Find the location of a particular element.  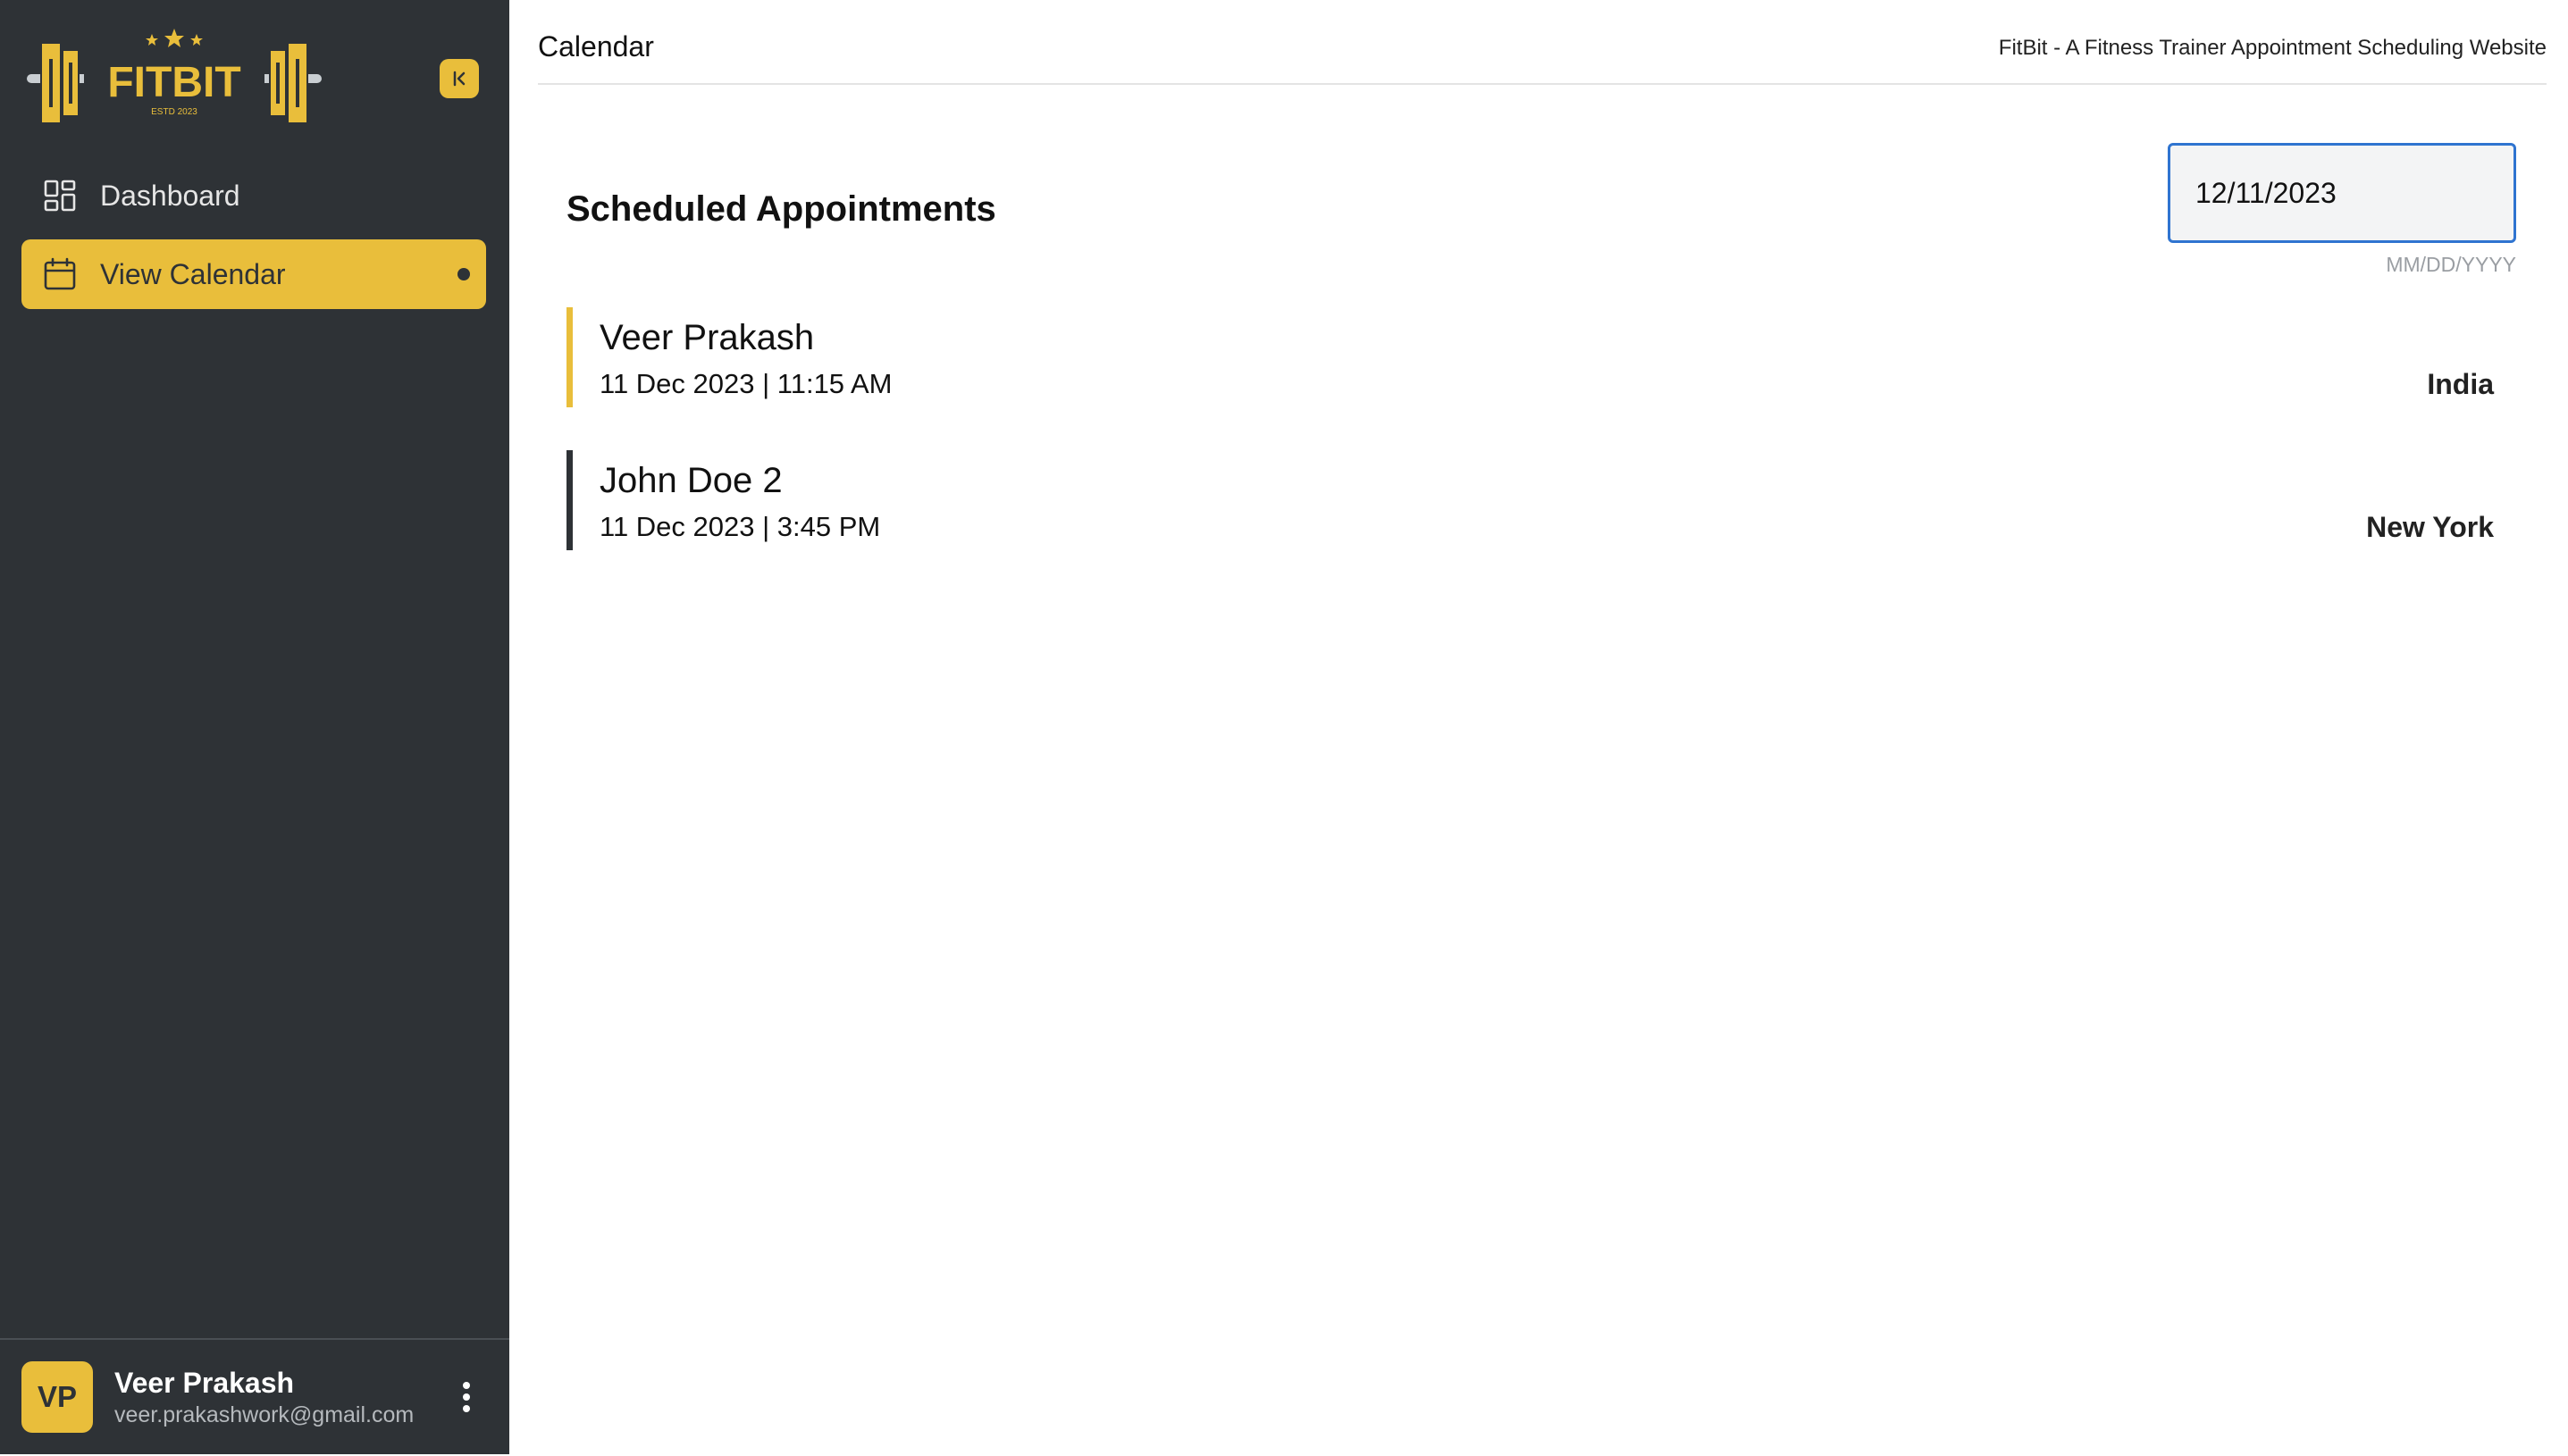

sidebar-item-view-calendar: View Calendar is located at coordinates (253, 274).